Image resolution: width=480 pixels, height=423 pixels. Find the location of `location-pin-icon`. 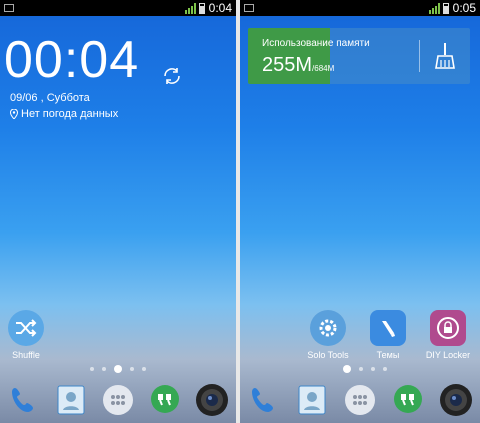

location-pin-icon is located at coordinates (14, 114).